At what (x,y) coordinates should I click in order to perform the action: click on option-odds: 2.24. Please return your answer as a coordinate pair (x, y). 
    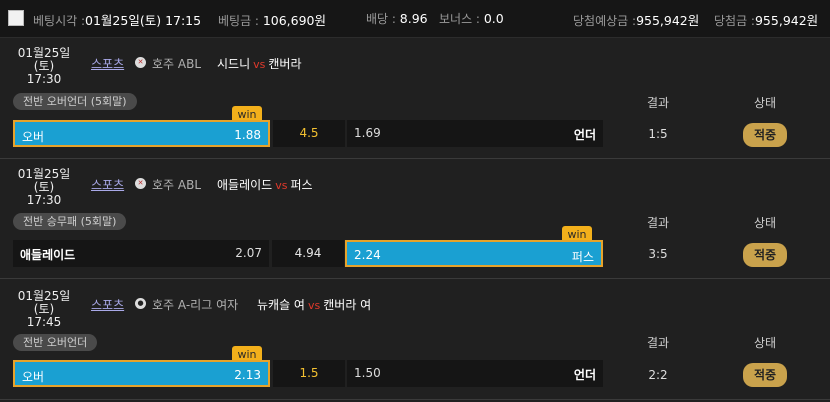
    Looking at the image, I should click on (367, 255).